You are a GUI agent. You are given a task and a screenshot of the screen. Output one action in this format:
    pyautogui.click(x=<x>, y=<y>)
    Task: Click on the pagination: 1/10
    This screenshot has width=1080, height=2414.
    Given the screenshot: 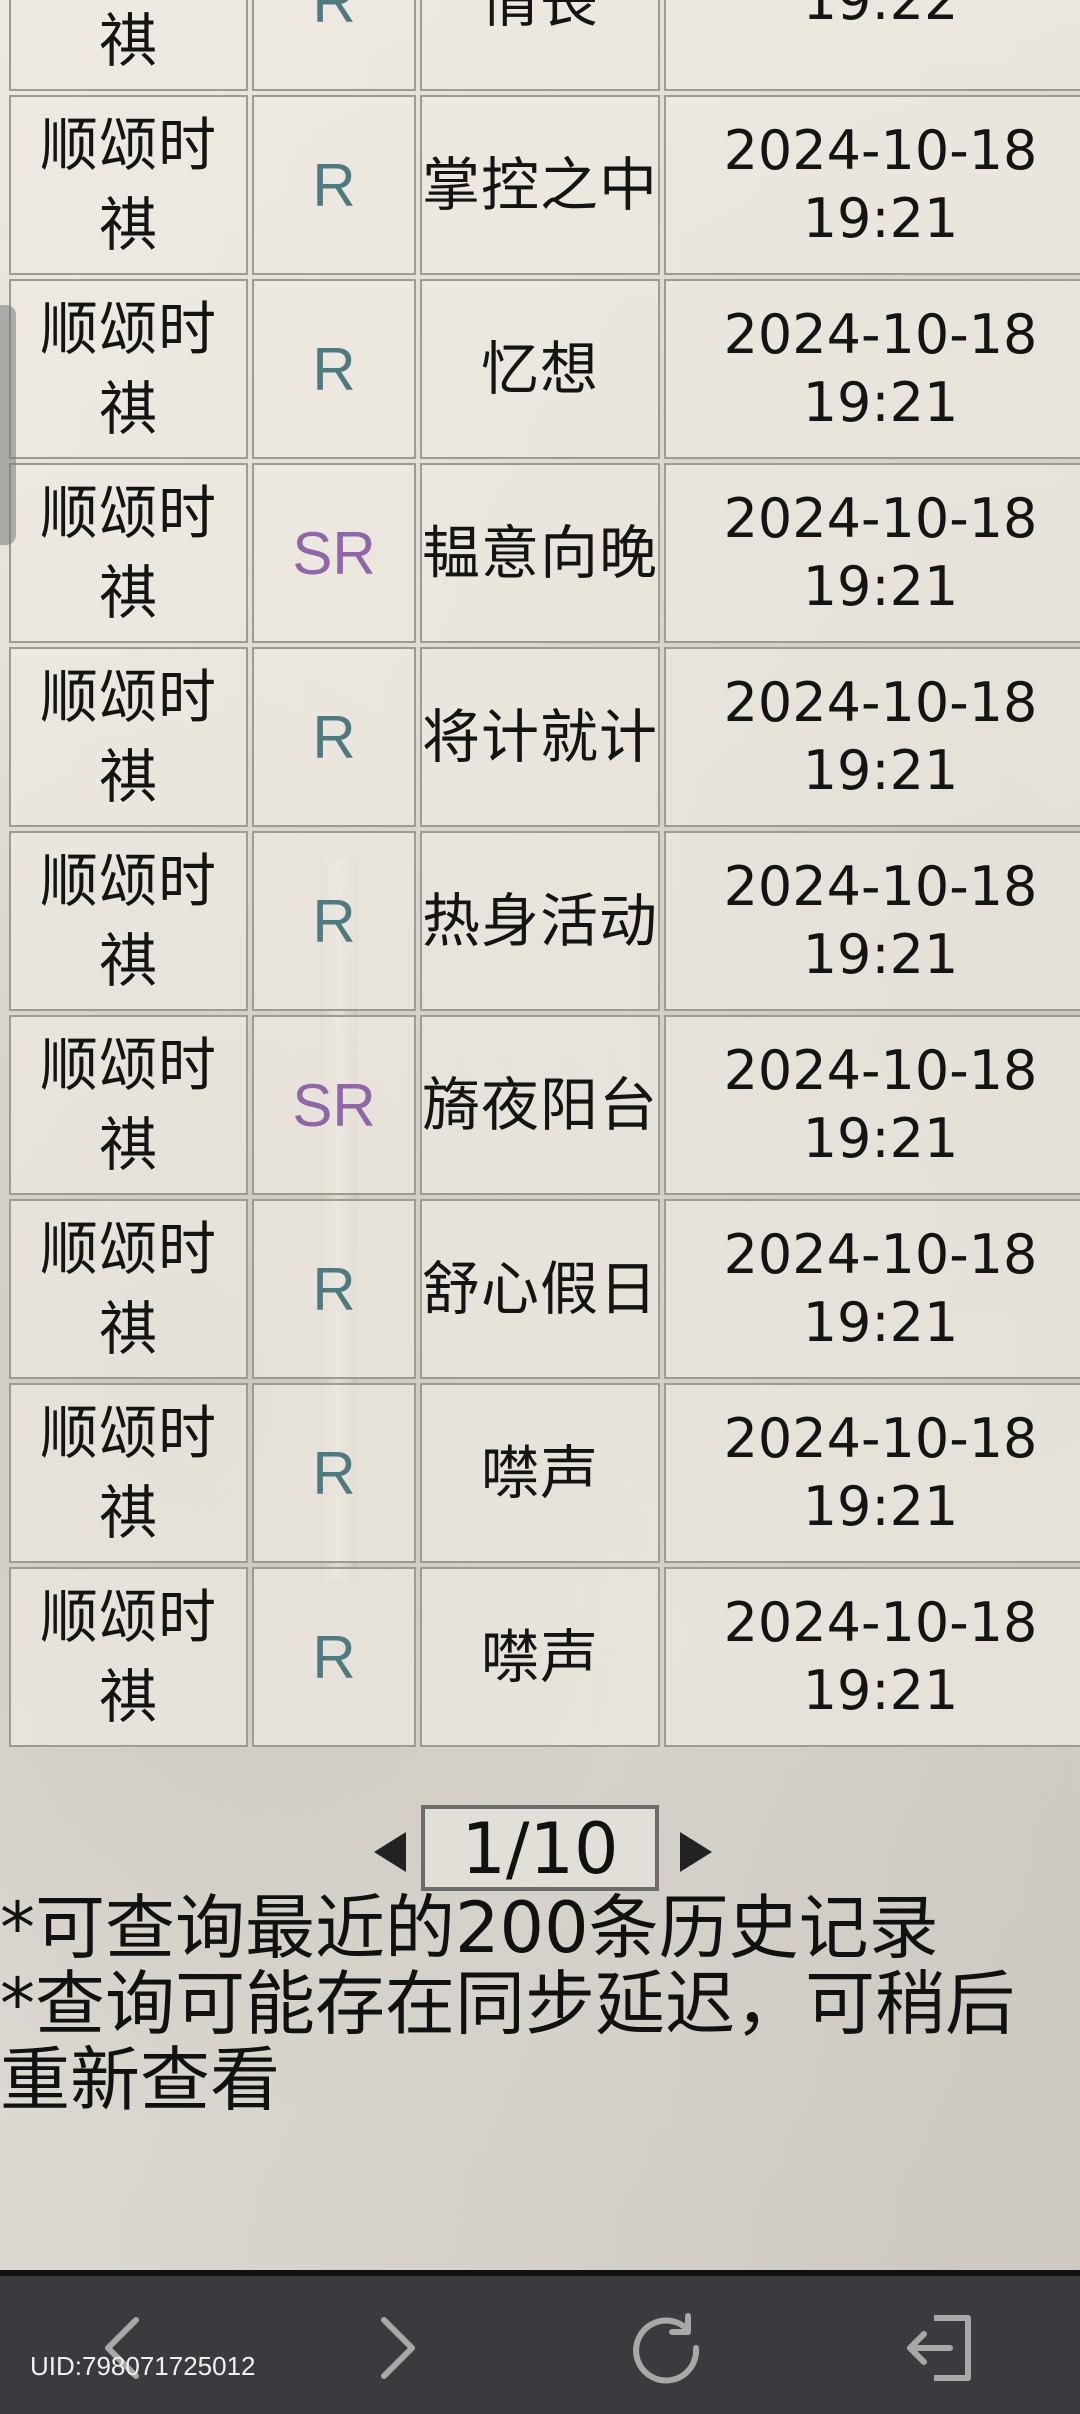 What is the action you would take?
    pyautogui.click(x=540, y=1850)
    